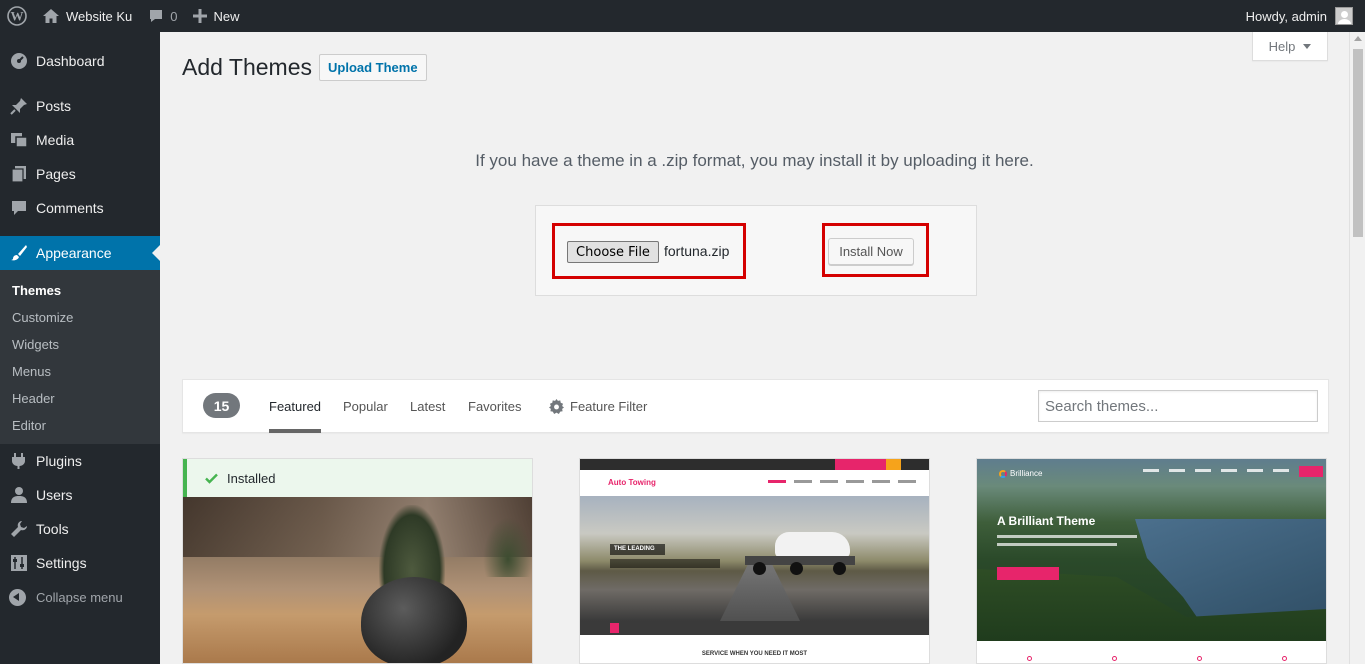 The image size is (1365, 664). What do you see at coordinates (754, 483) in the screenshot?
I see `preview-nav: Auto Towing` at bounding box center [754, 483].